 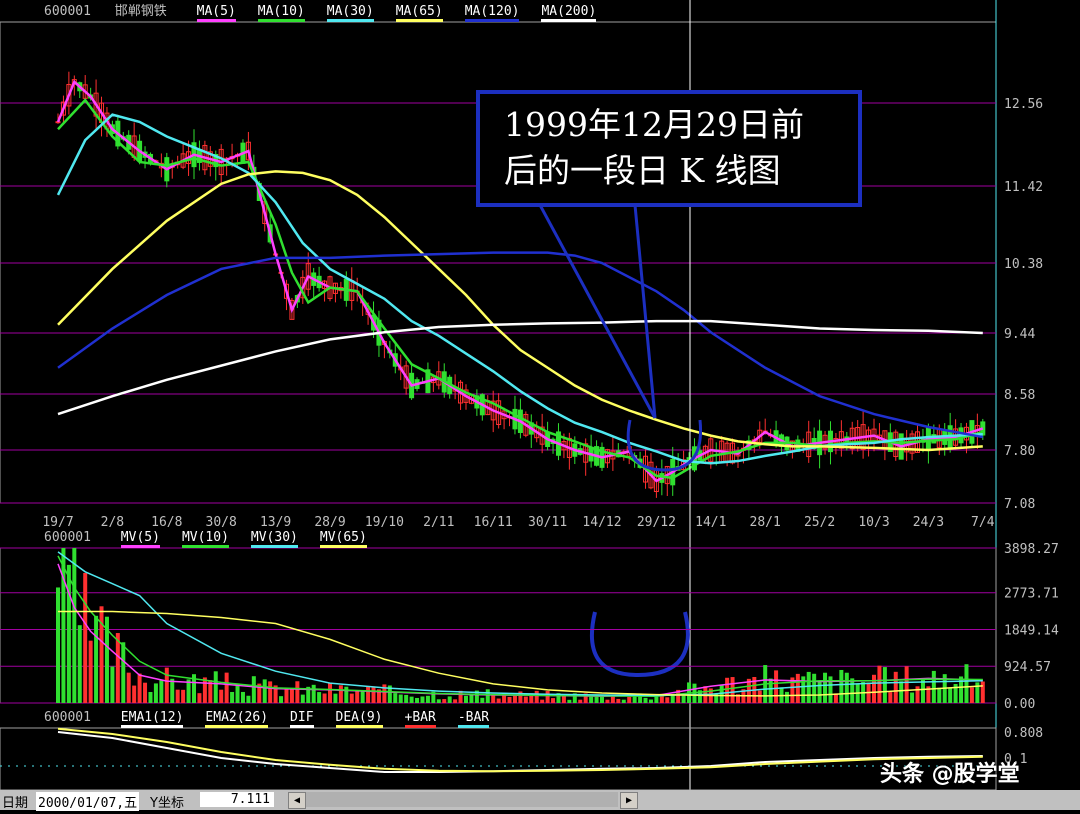 What do you see at coordinates (462, 799) in the screenshot?
I see `horizontal-scrollbar-track` at bounding box center [462, 799].